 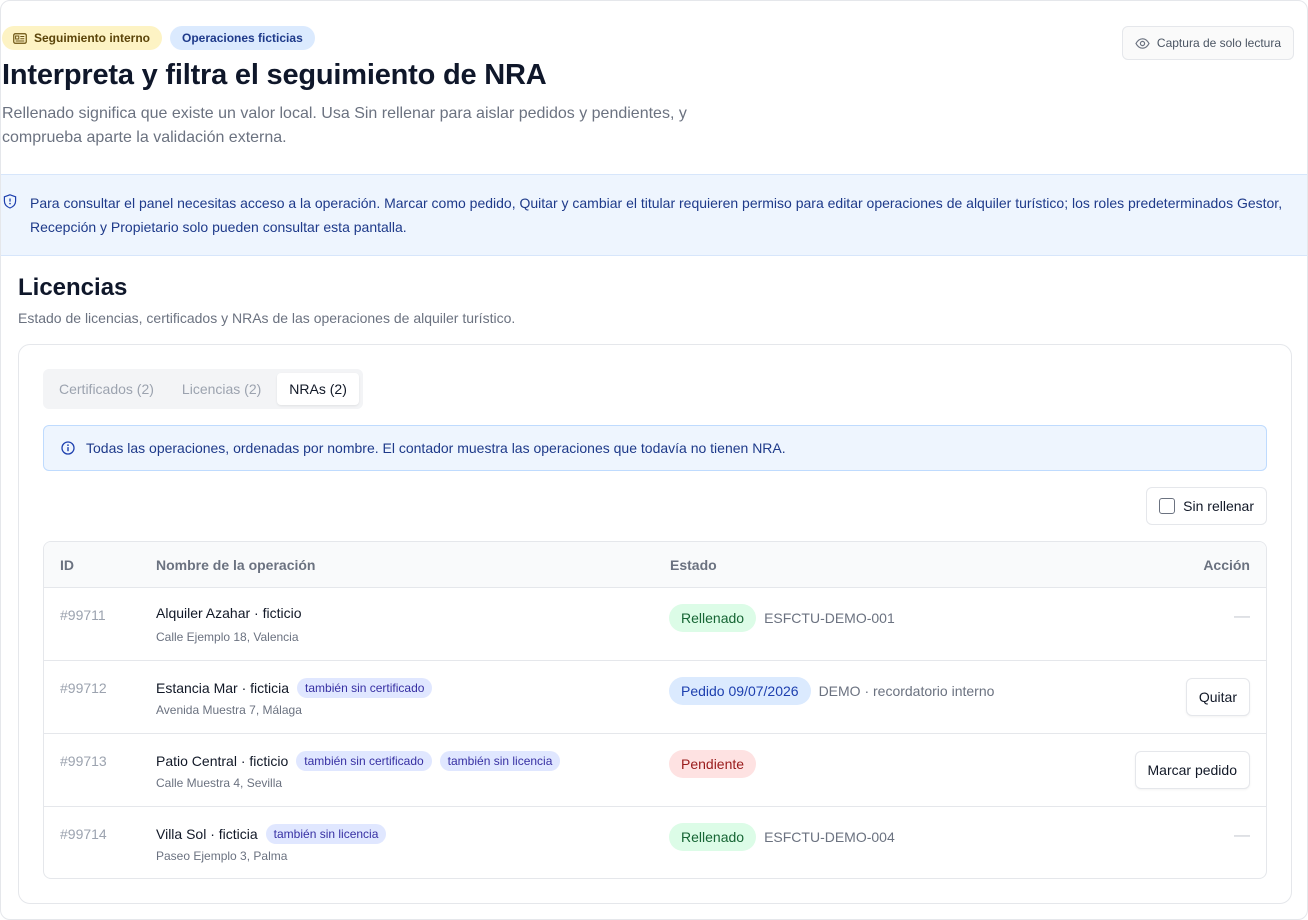 What do you see at coordinates (20, 38) in the screenshot?
I see `id-card-icon` at bounding box center [20, 38].